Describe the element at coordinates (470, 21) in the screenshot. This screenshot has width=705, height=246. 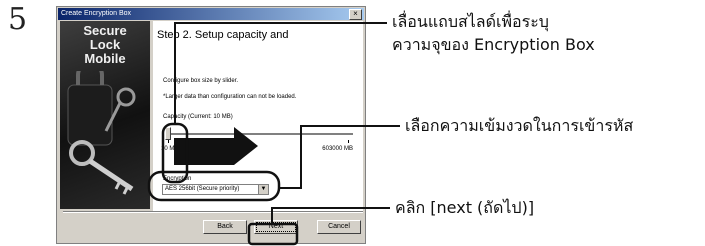
I see `callout-slider-line1: เลื่อนแถบสไลด์เพื่อระบุ` at that location.